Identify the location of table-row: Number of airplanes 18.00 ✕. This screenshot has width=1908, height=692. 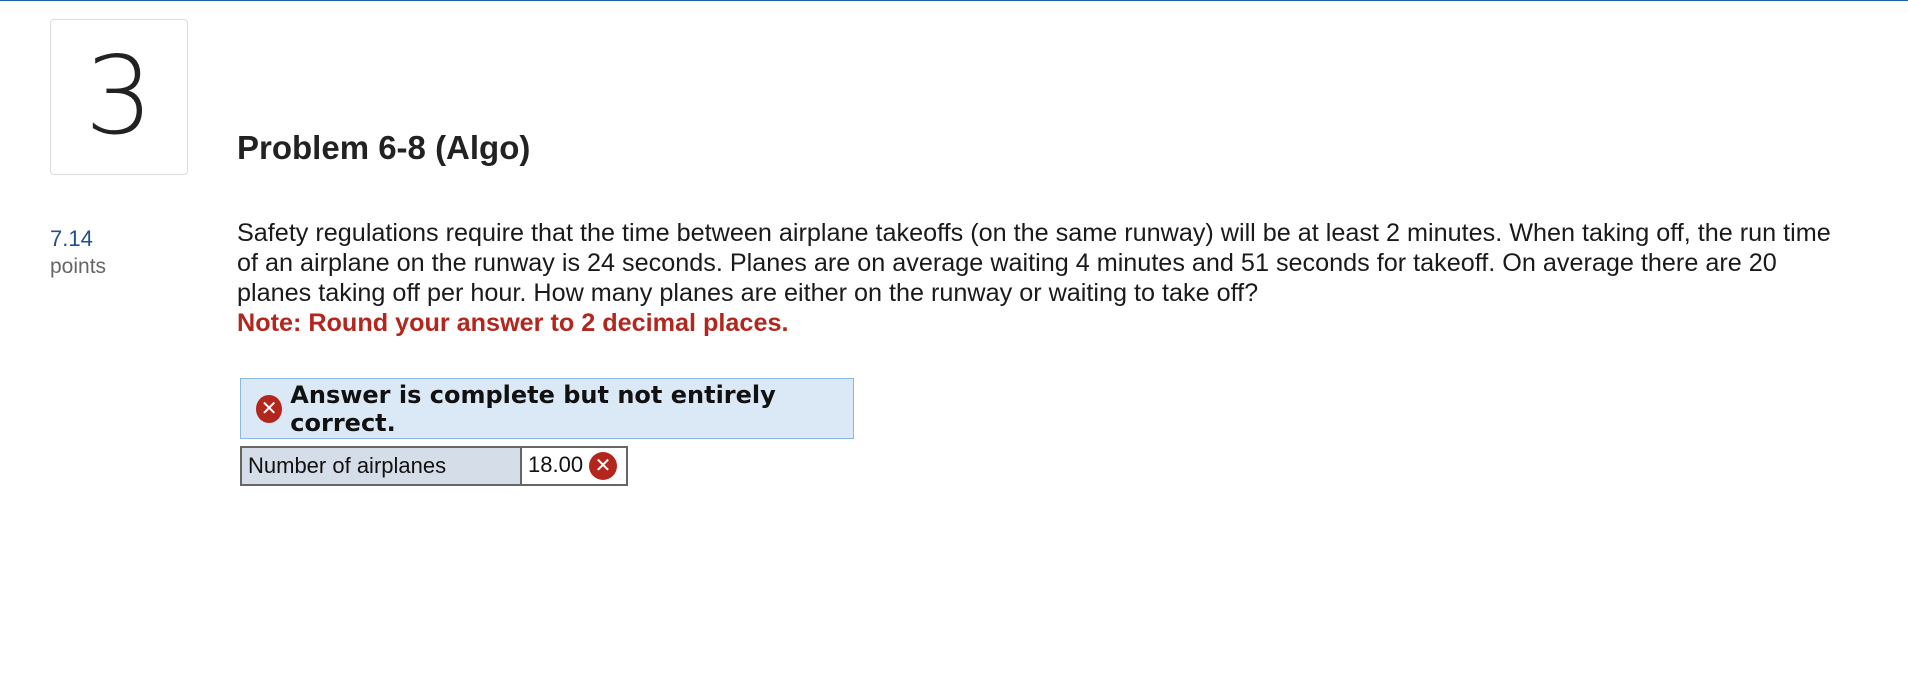
(434, 466).